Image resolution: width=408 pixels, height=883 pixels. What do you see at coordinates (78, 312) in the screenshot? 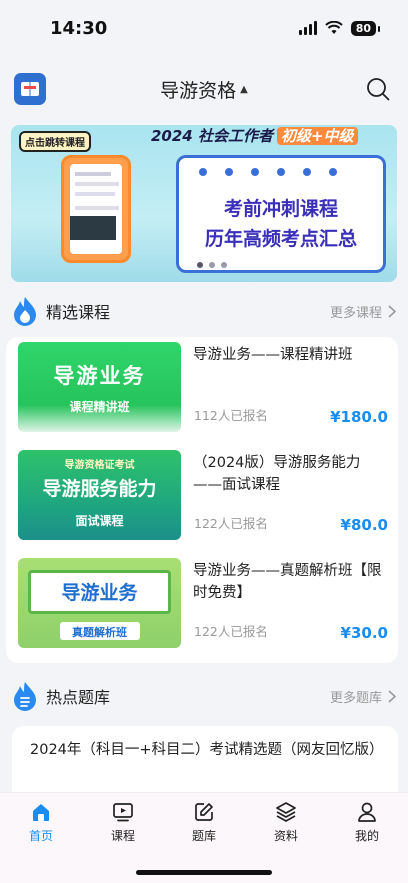
I see `featured-title: 精选课程` at bounding box center [78, 312].